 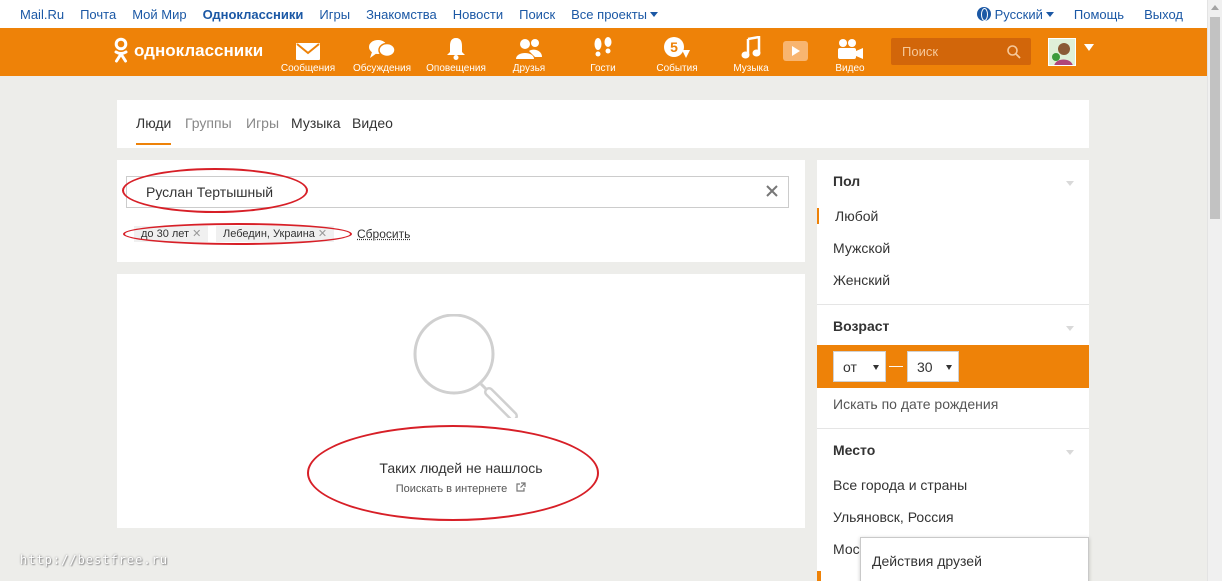 I want to click on nav-discussions-label: Обсуждения, so click(x=382, y=68).